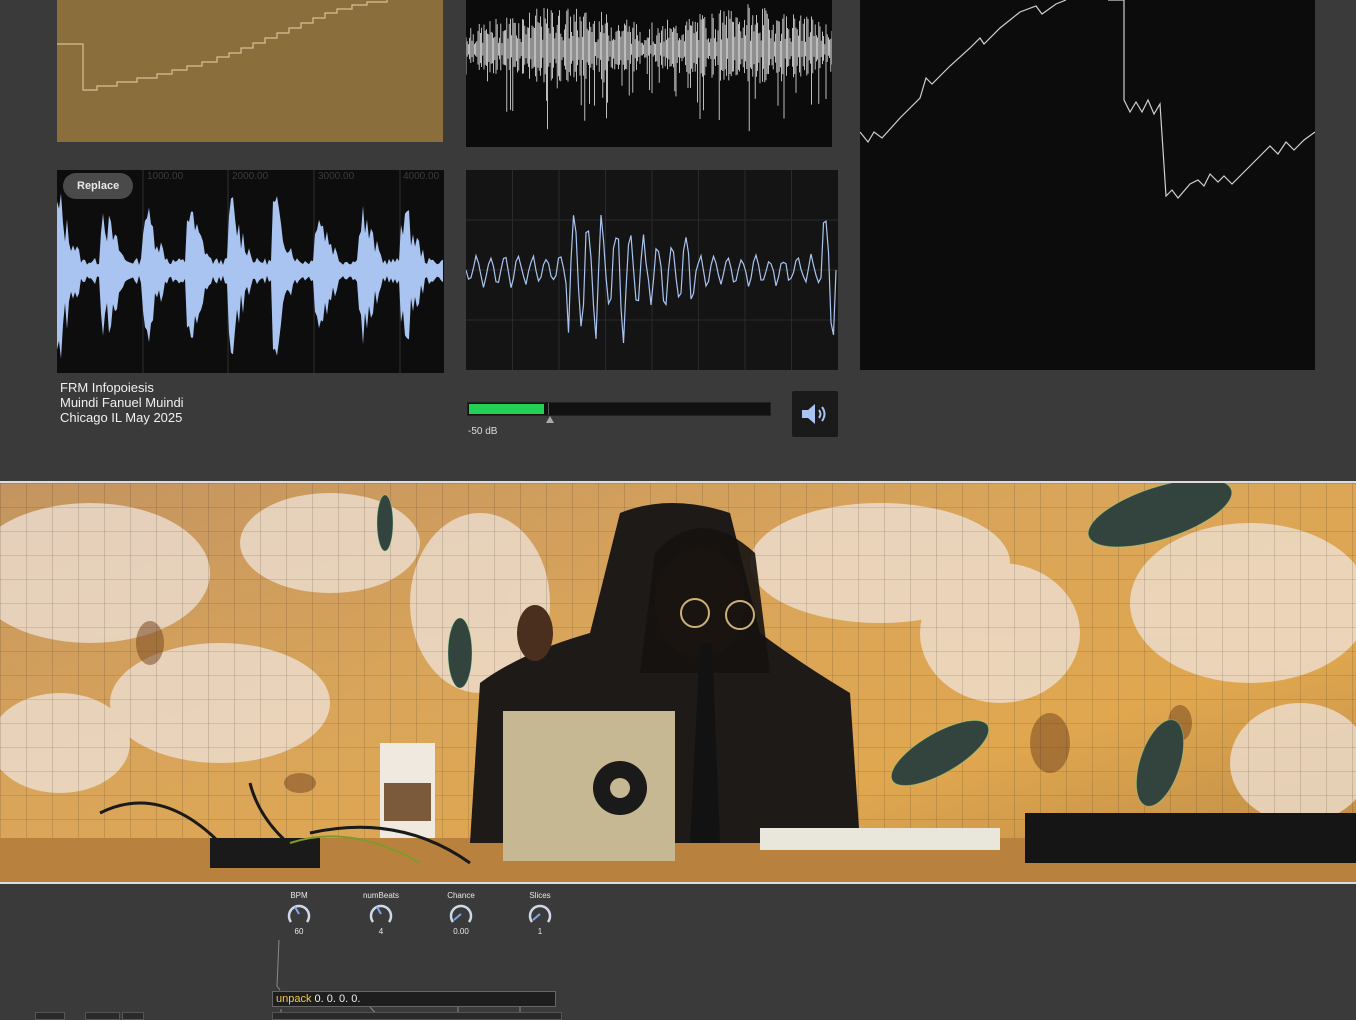  I want to click on waveform-scope-display, so click(649, 73).